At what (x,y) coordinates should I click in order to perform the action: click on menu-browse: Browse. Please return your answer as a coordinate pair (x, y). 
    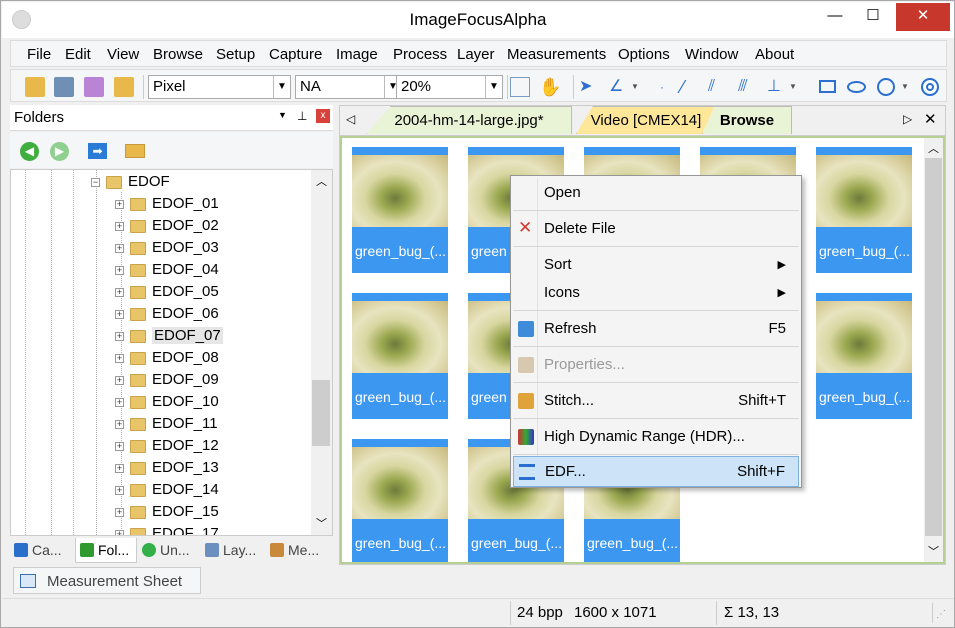
    Looking at the image, I should click on (178, 54).